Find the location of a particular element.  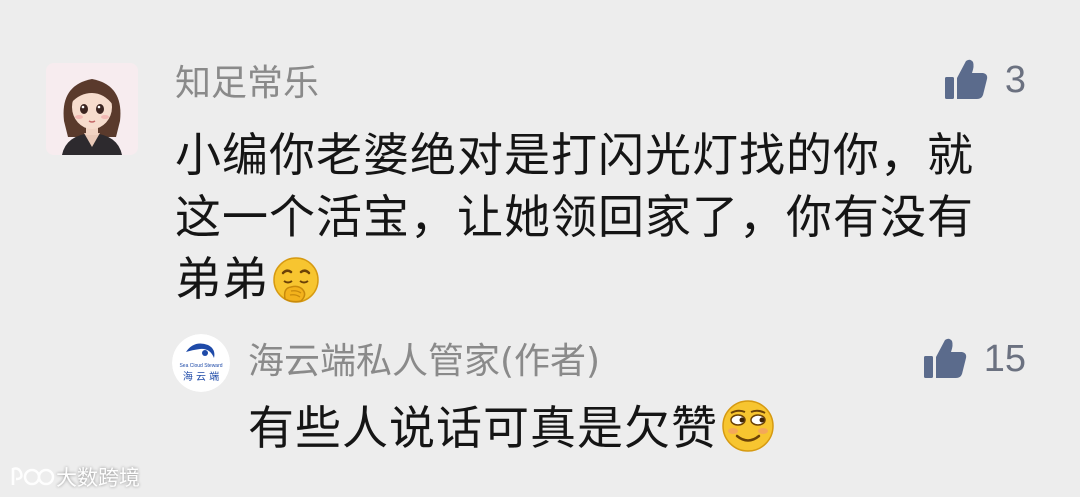

like-count: 15 is located at coordinates (1004, 358).